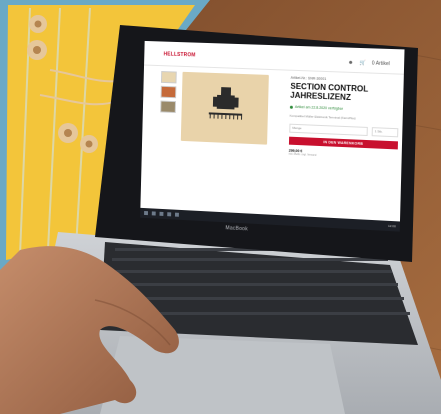 This screenshot has height=414, width=441. I want to click on trackpad, so click(222, 375).